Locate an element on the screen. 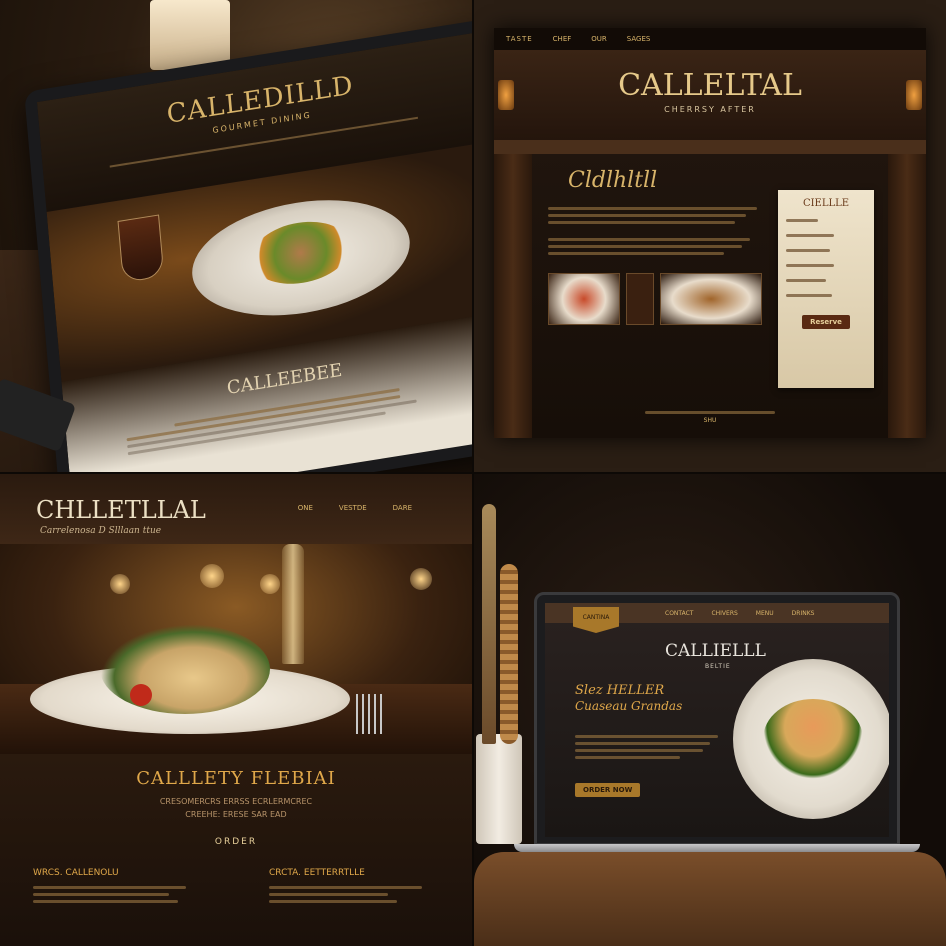 This screenshot has height=946, width=946. salmon-pasta is located at coordinates (813, 739).